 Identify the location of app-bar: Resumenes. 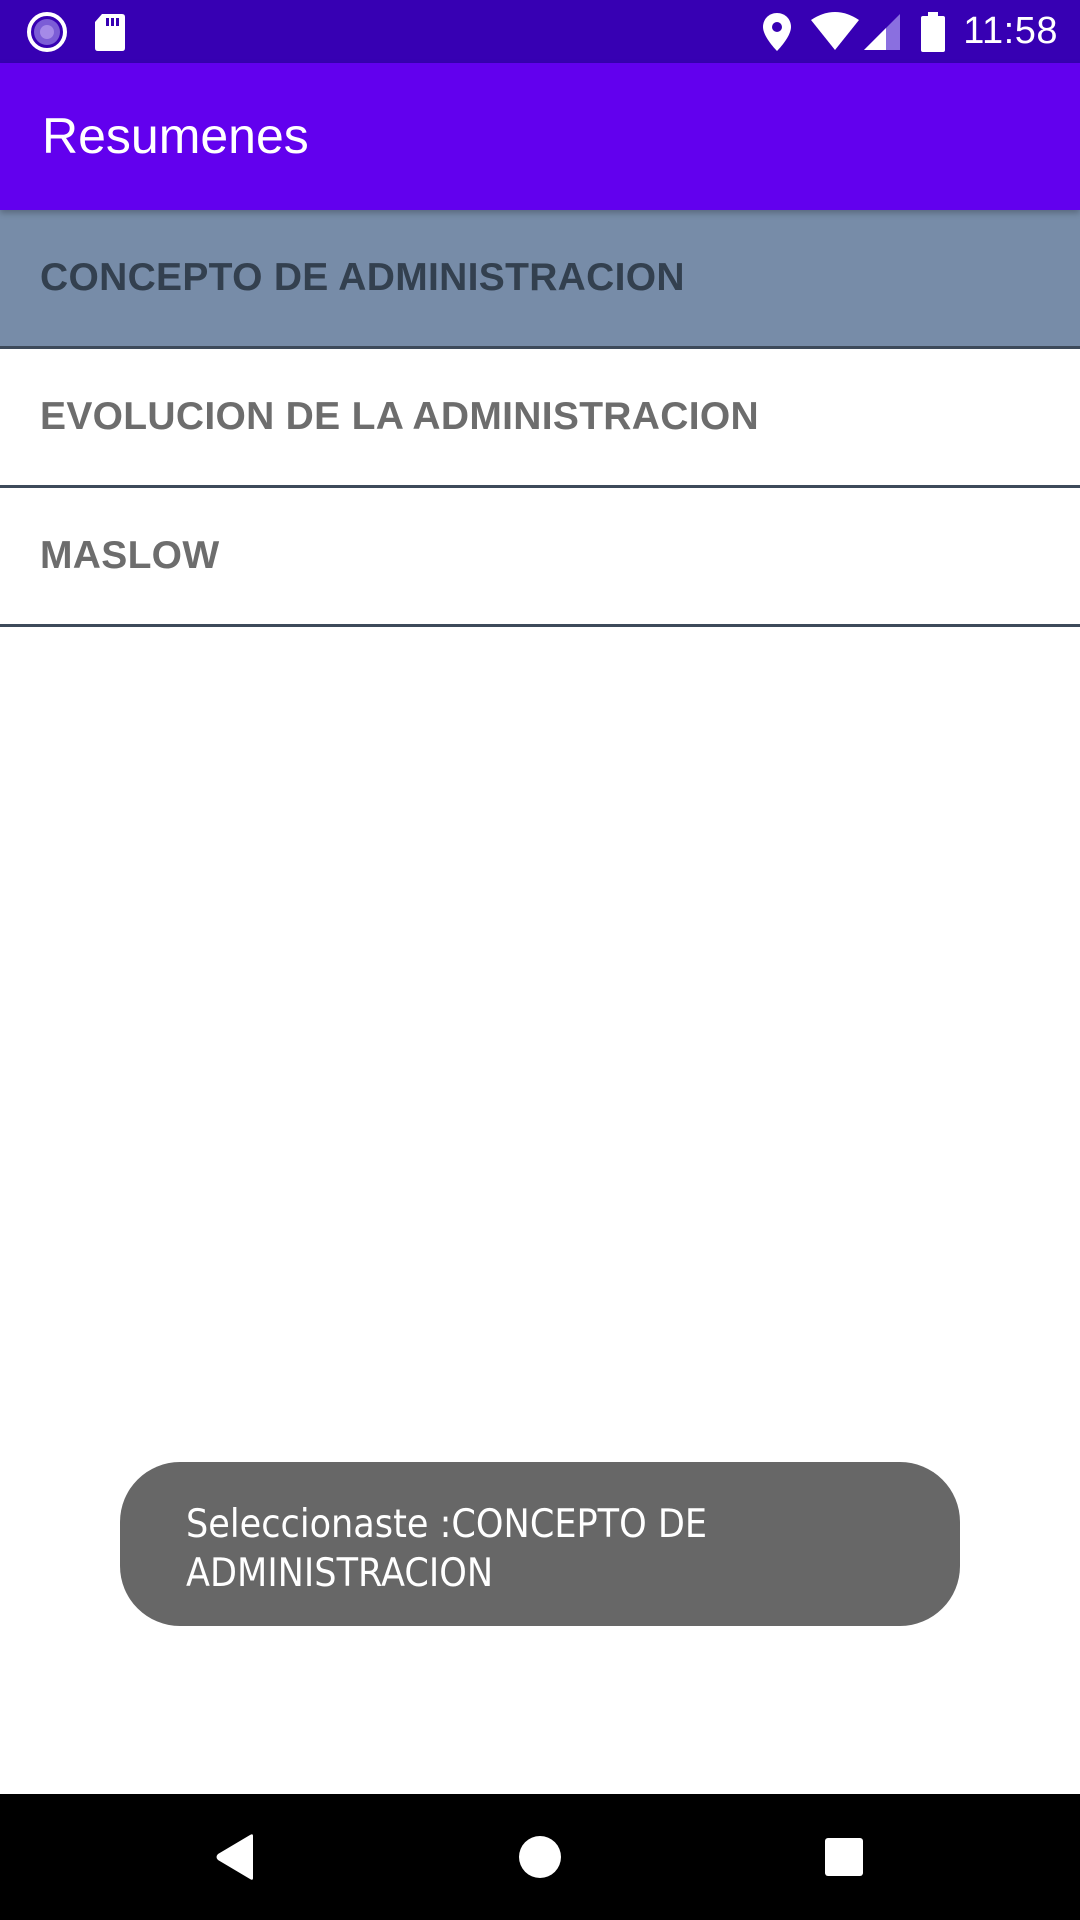
(540, 136).